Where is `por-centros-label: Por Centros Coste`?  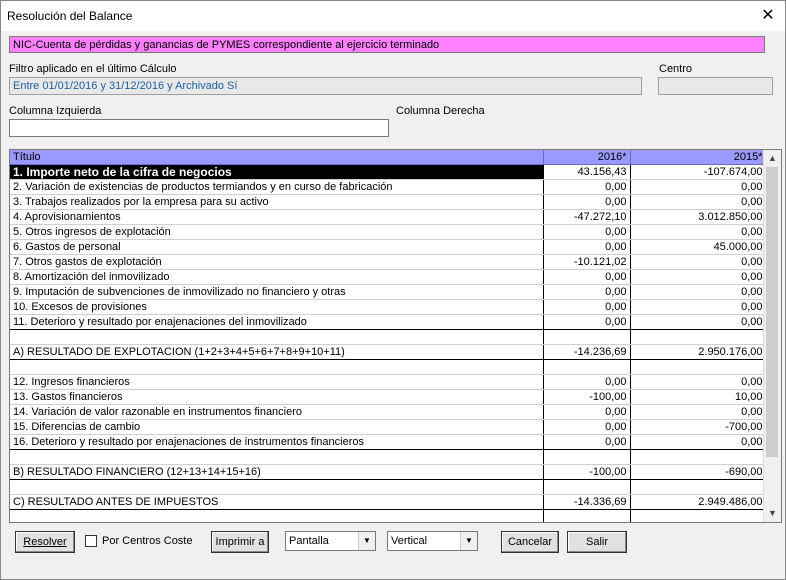
por-centros-label: Por Centros Coste is located at coordinates (147, 541).